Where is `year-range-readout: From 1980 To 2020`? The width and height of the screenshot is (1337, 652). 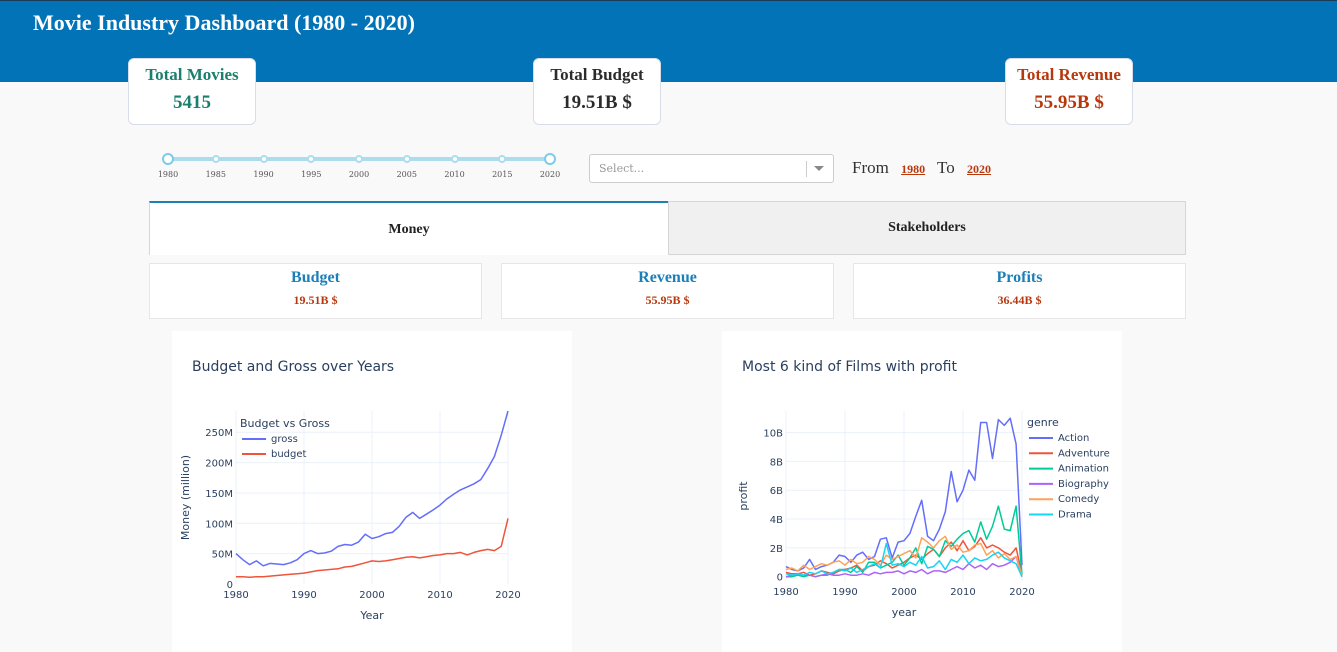
year-range-readout: From 1980 To 2020 is located at coordinates (925, 168).